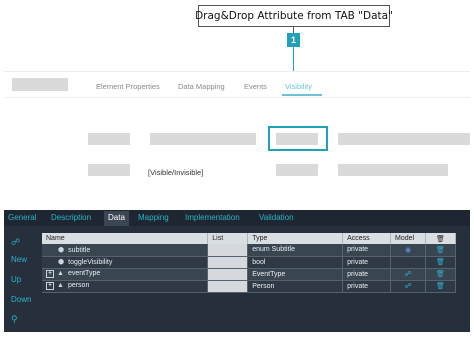  I want to click on editor-sidebar, so click(23, 279).